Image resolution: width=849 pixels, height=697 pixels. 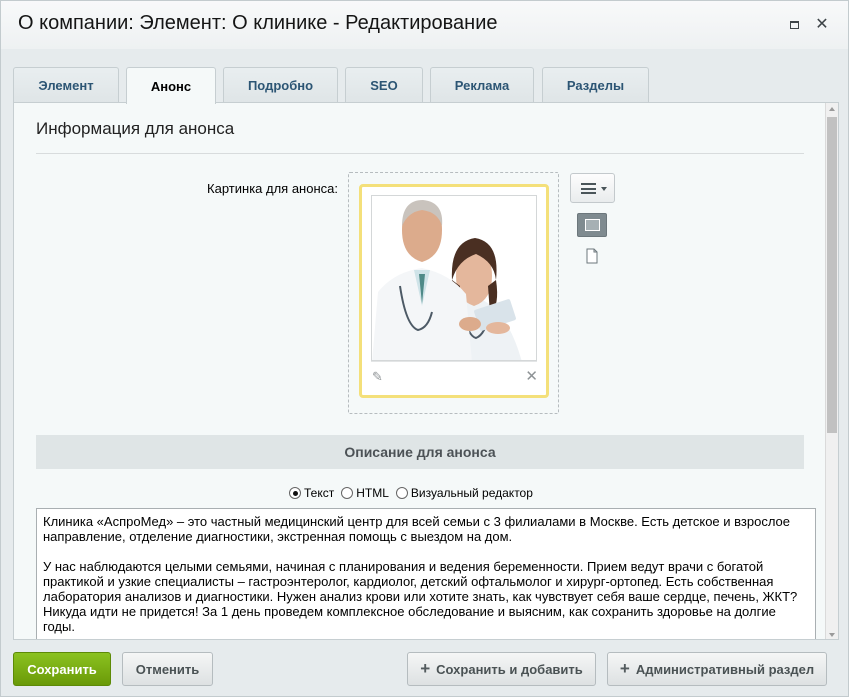 I want to click on tab-advertising: Реклама, so click(x=482, y=84).